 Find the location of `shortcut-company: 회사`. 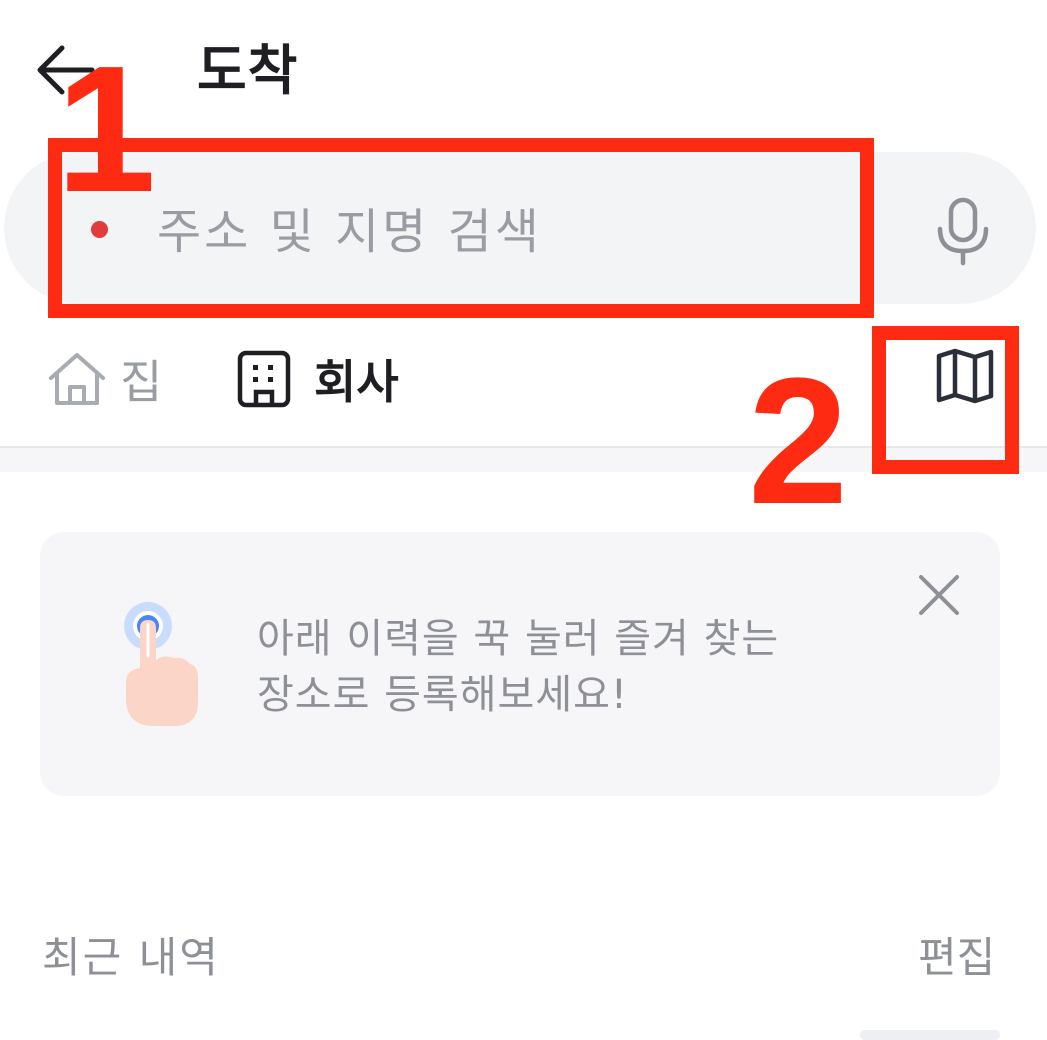

shortcut-company: 회사 is located at coordinates (317, 379).